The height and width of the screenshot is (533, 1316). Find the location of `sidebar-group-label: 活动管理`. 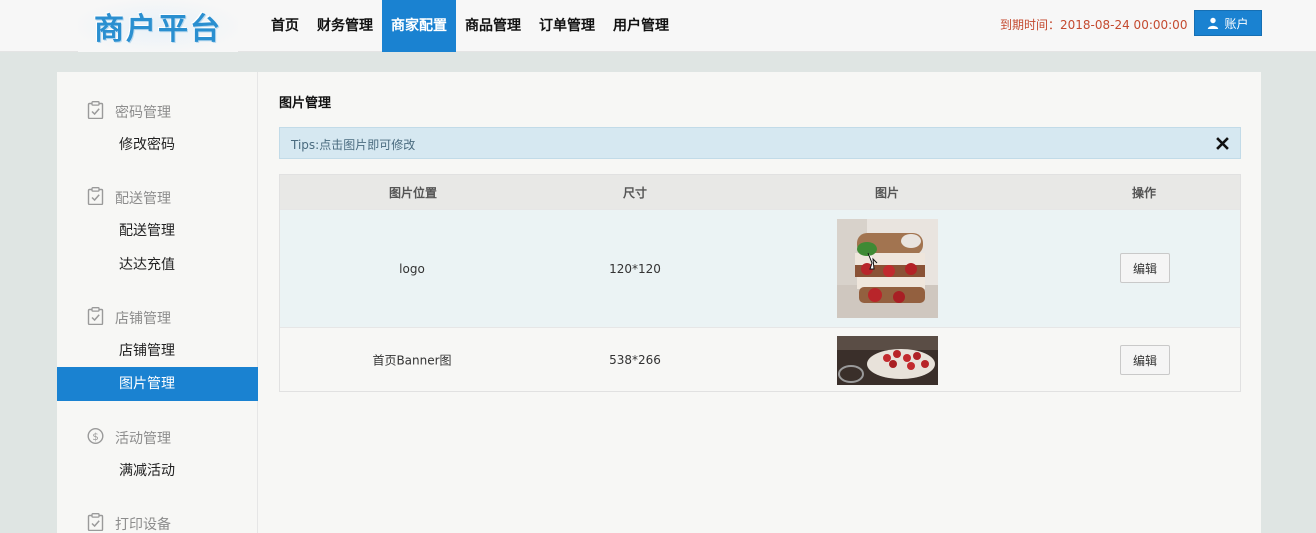

sidebar-group-label: 活动管理 is located at coordinates (143, 439).